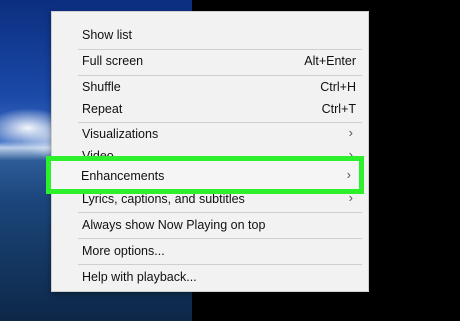 Image resolution: width=460 pixels, height=321 pixels. What do you see at coordinates (102, 109) in the screenshot?
I see `menu-item-label: Repeat` at bounding box center [102, 109].